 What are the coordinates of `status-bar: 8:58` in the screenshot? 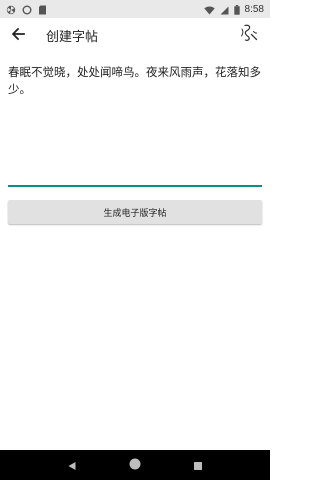 It's located at (135, 9).